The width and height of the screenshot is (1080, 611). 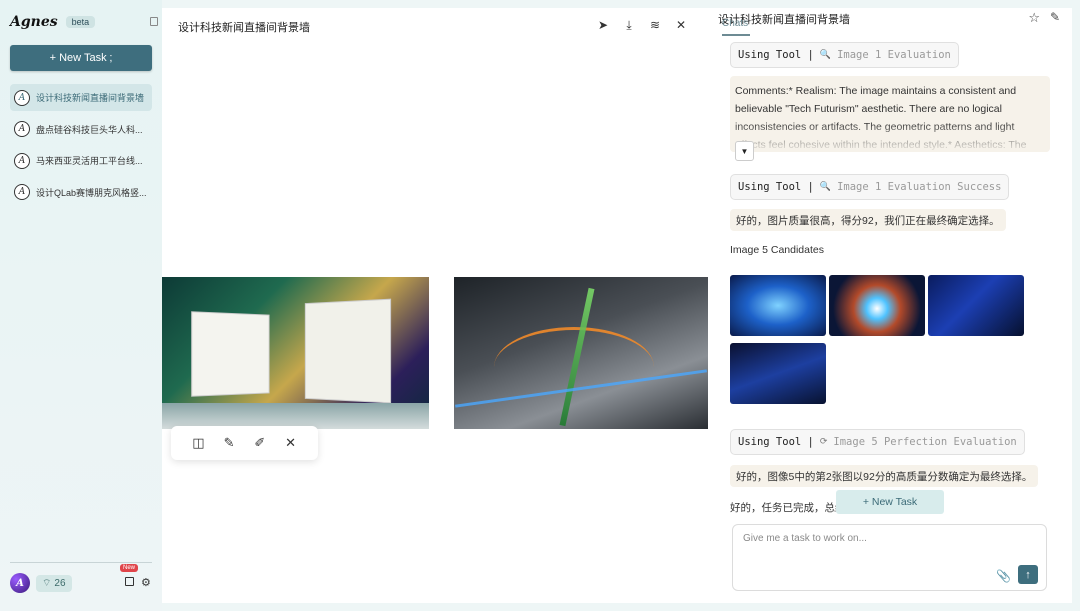 I want to click on image-floating-toolbar: ◫ ✎ ✐ ✕, so click(x=244, y=443).